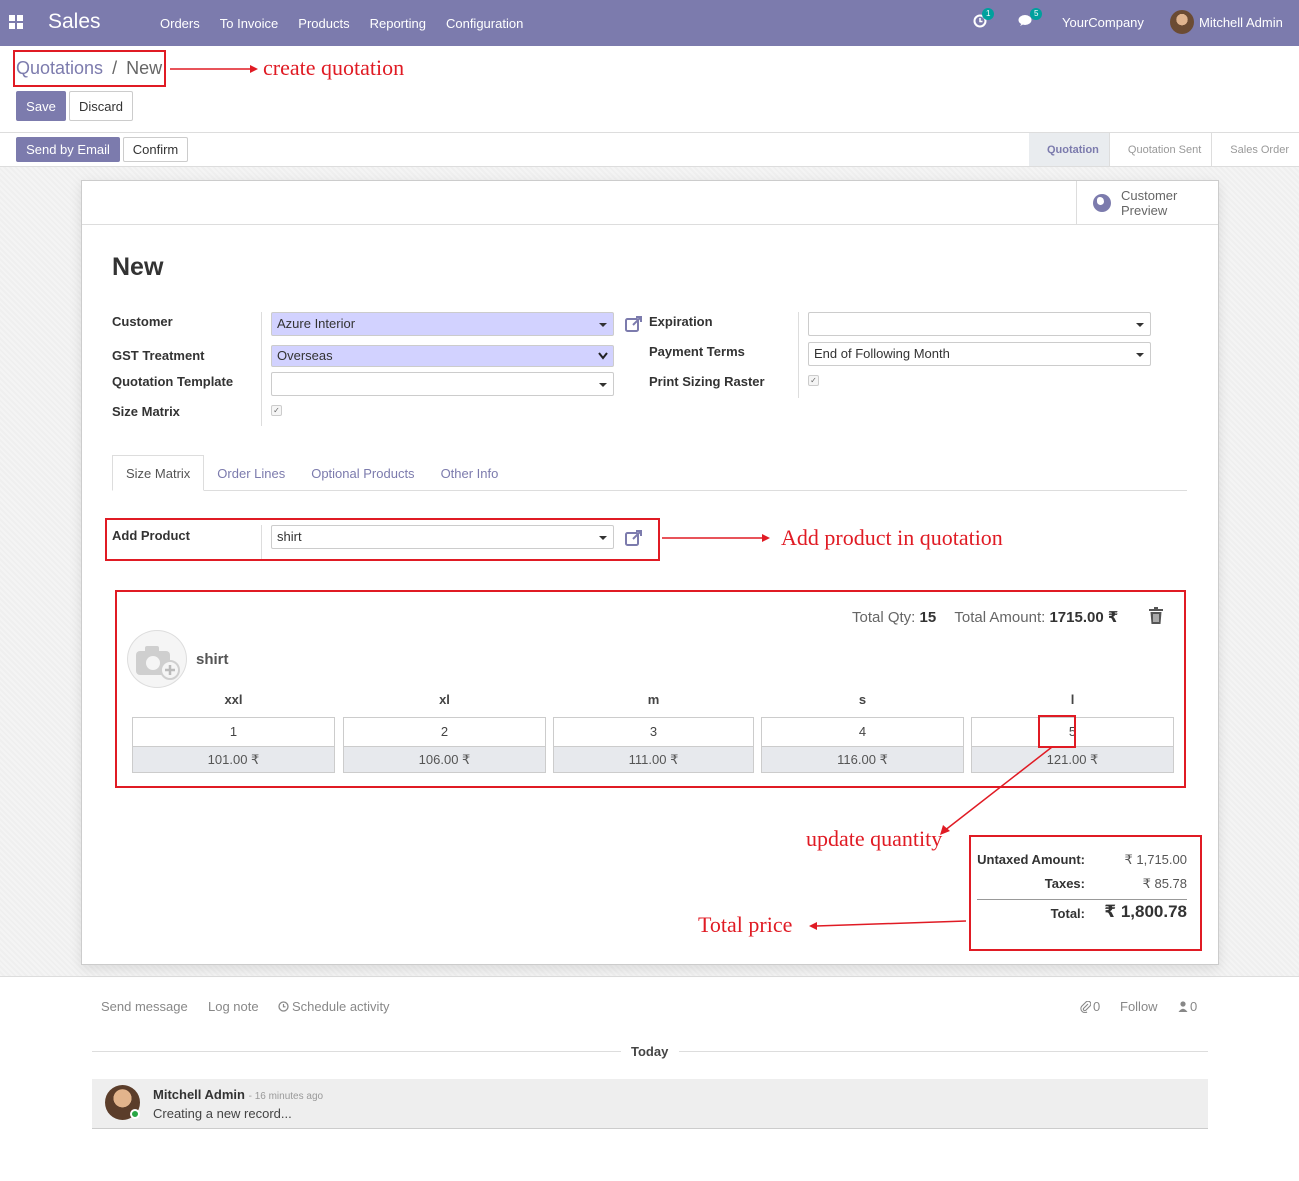 The image size is (1299, 1181). What do you see at coordinates (1084, 617) in the screenshot?
I see `total-amount-value: 1715.00 ₹` at bounding box center [1084, 617].